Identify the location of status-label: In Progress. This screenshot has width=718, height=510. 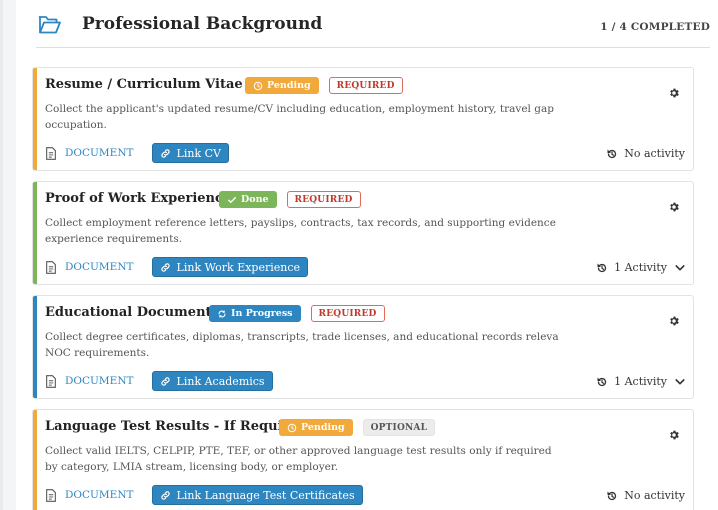
(262, 313).